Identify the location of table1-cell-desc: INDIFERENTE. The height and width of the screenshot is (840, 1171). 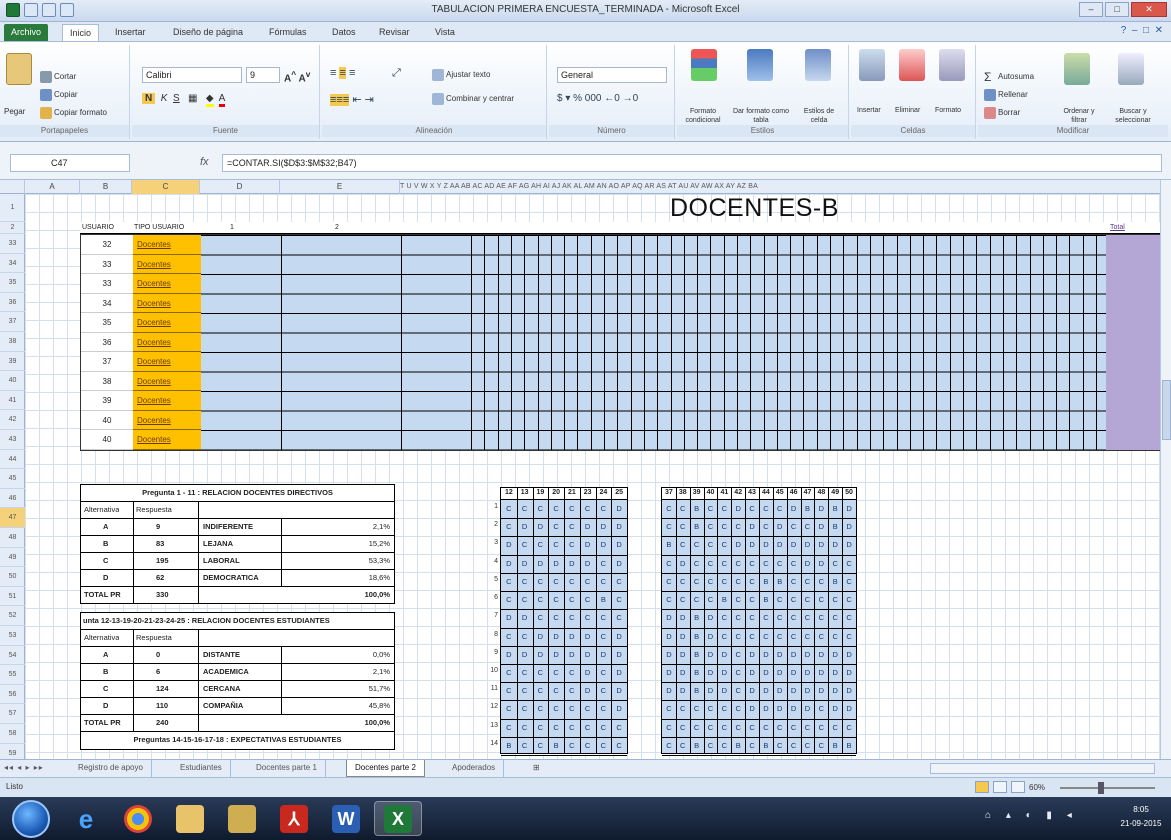
(228, 527).